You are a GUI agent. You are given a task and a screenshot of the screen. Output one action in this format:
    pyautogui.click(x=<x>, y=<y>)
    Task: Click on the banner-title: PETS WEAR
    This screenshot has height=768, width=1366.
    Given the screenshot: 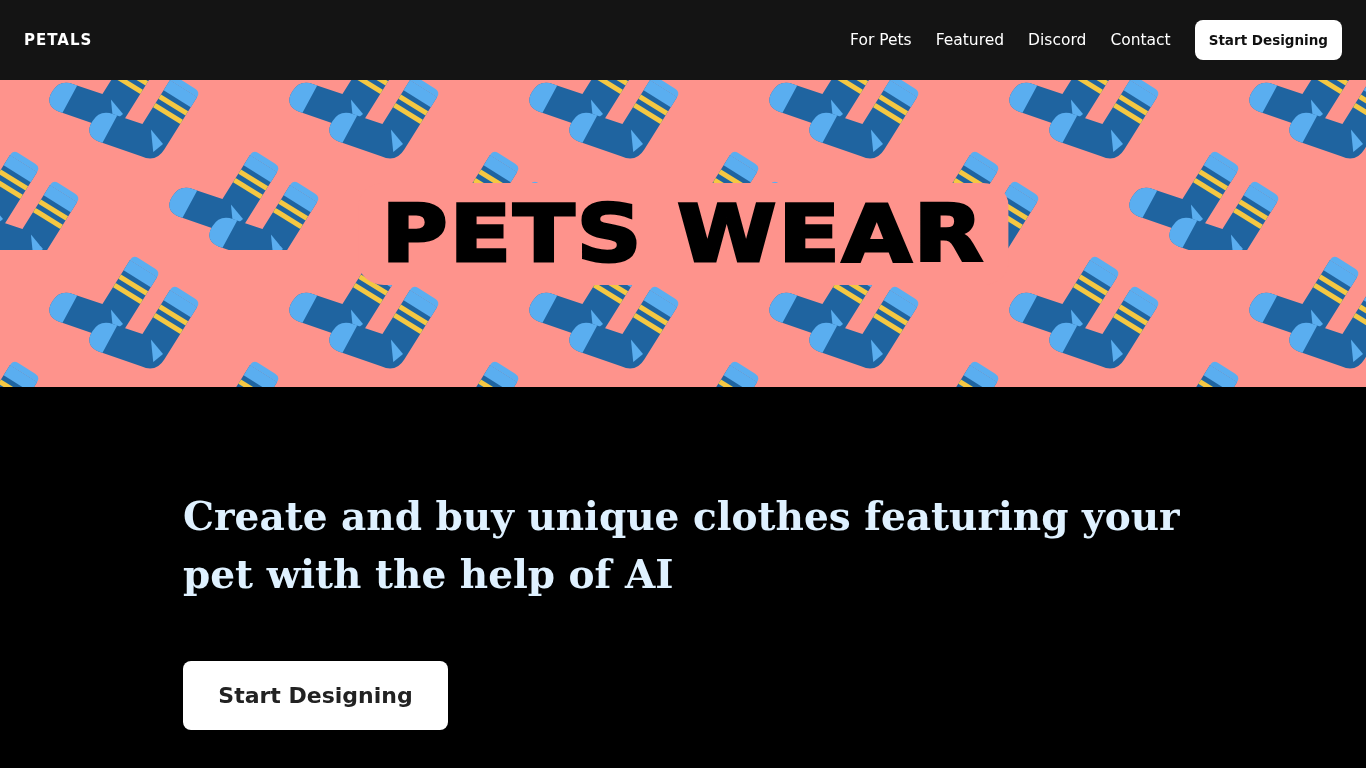 What is the action you would take?
    pyautogui.click(x=683, y=233)
    